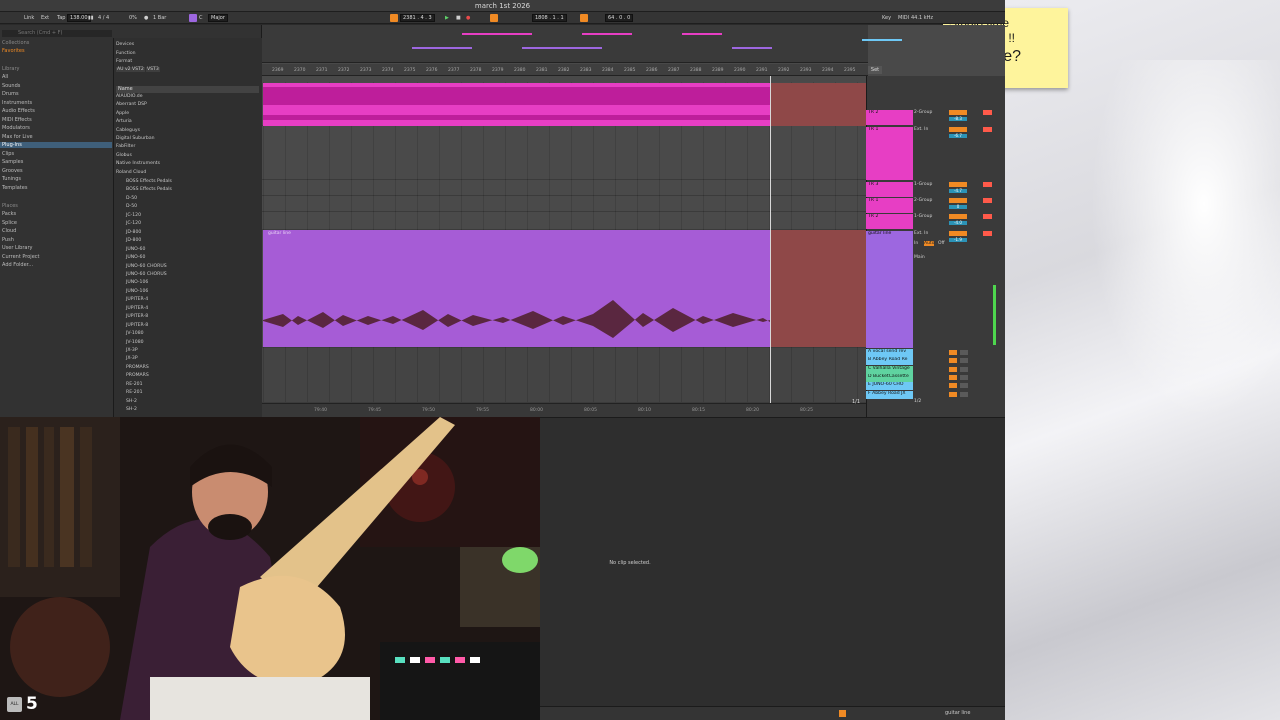 The image size is (1280, 720). What do you see at coordinates (516, 104) in the screenshot?
I see `audio-clip` at bounding box center [516, 104].